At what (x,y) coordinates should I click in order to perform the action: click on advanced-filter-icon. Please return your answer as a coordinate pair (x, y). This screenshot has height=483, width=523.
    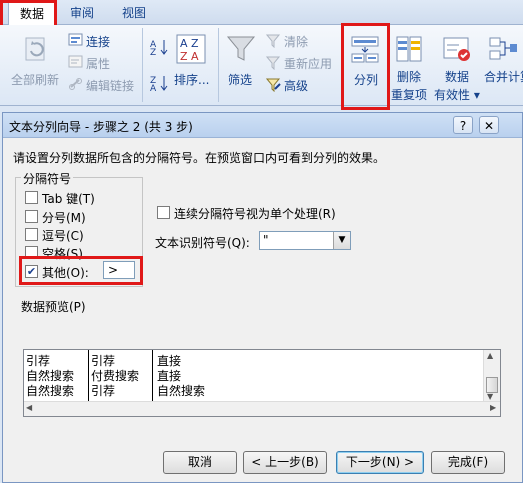
    Looking at the image, I should click on (273, 85).